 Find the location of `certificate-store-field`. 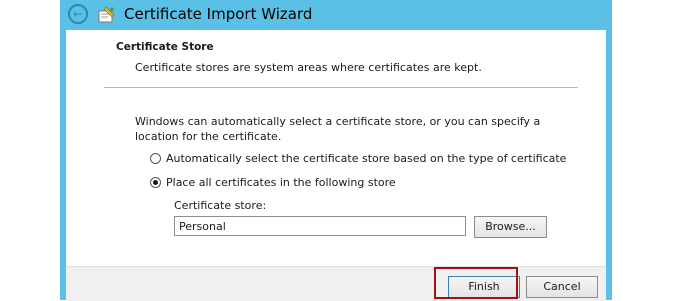

certificate-store-field is located at coordinates (320, 226).